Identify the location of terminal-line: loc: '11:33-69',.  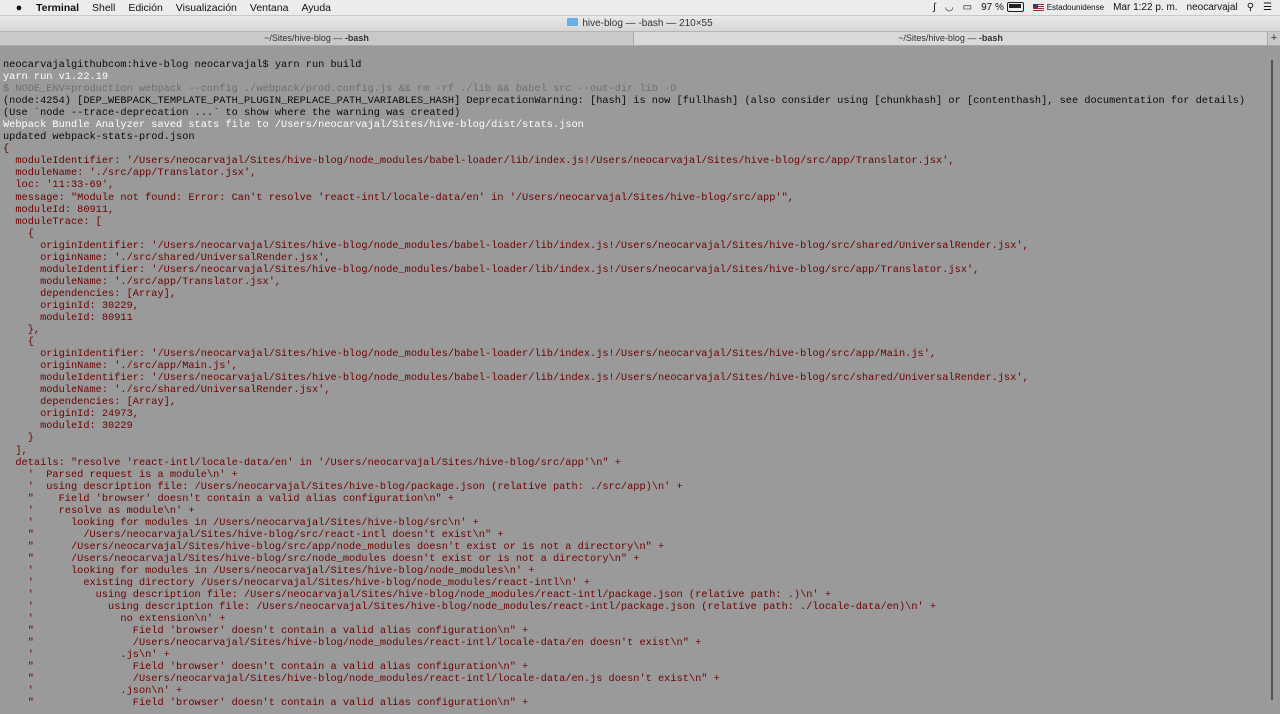
(59, 185).